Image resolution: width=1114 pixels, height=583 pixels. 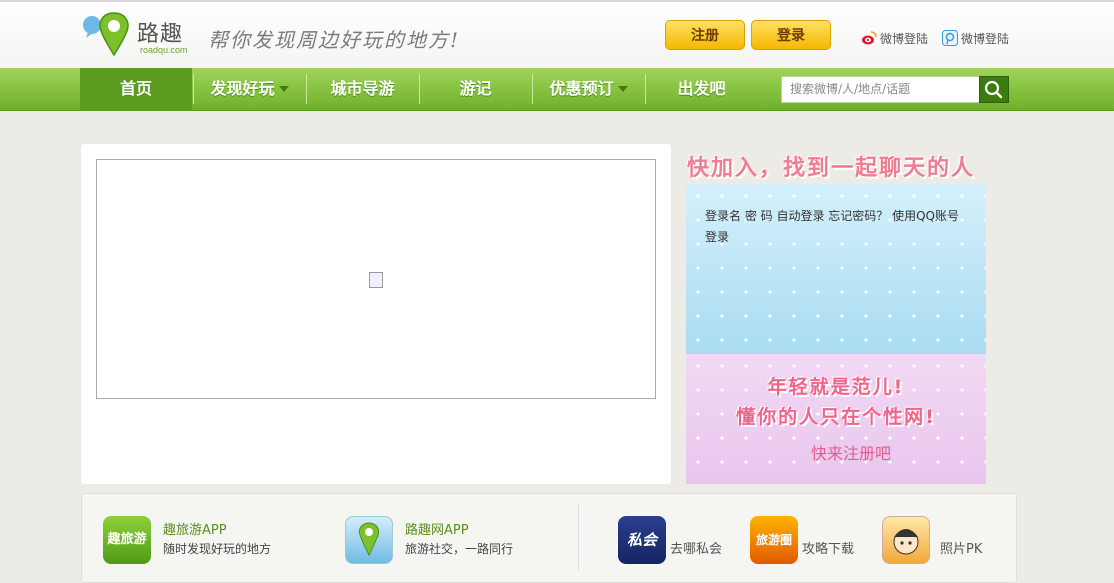 I want to click on roadqu-app-icon, so click(x=369, y=540).